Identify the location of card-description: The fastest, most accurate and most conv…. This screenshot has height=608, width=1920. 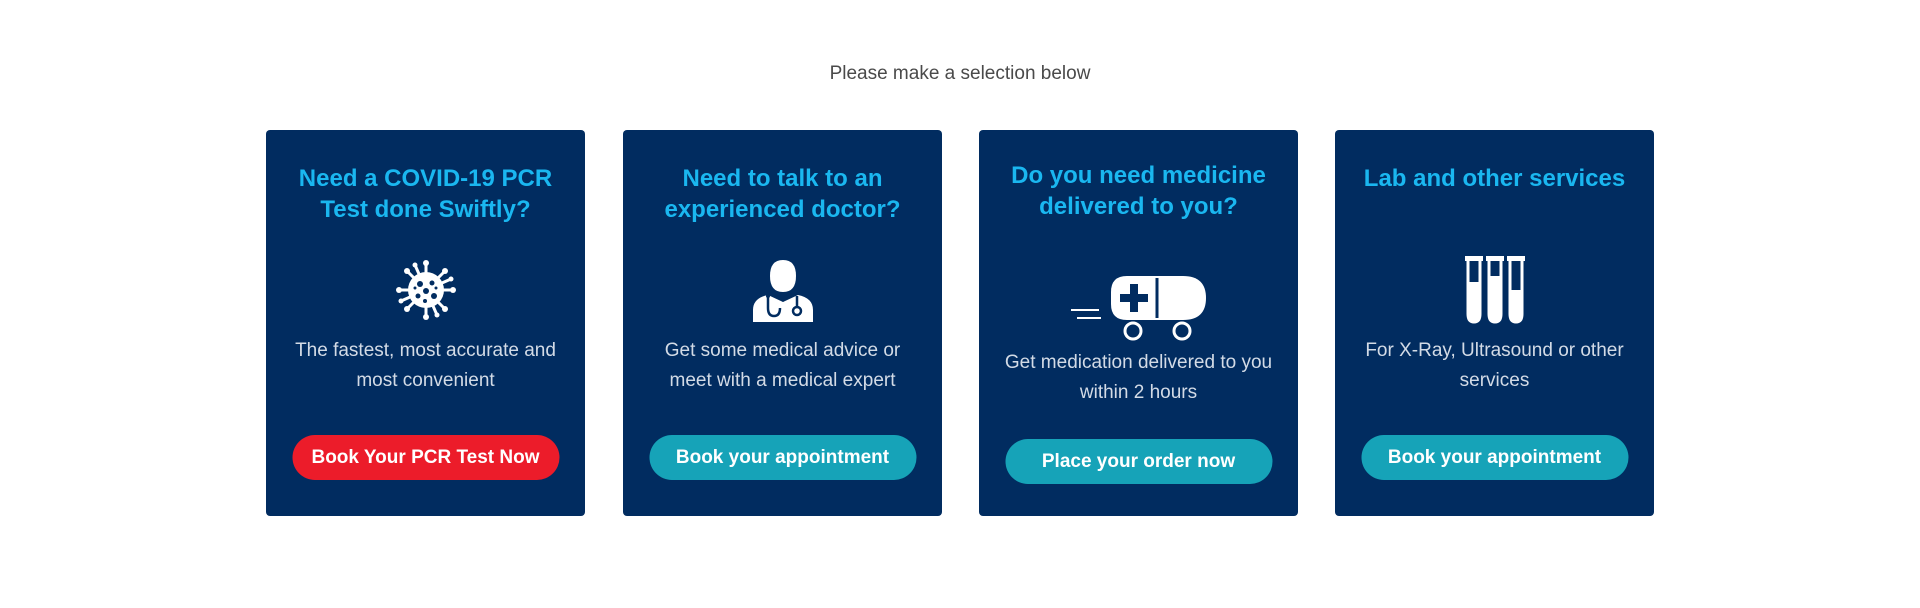
(425, 365).